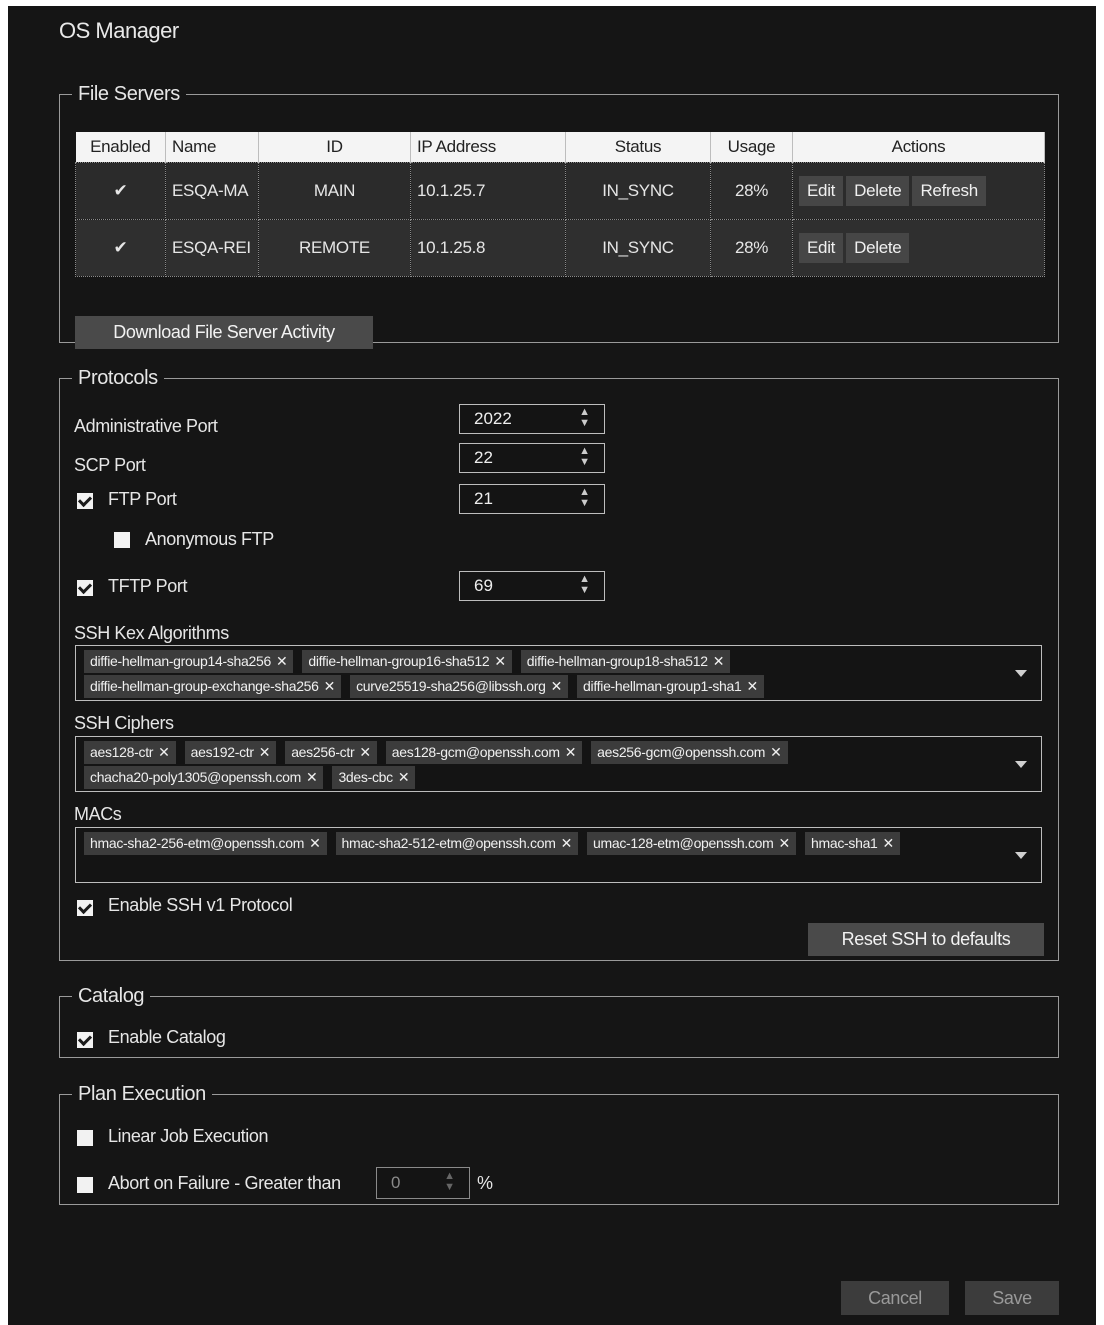  Describe the element at coordinates (751, 147) in the screenshot. I see `col-usage: Usage` at that location.